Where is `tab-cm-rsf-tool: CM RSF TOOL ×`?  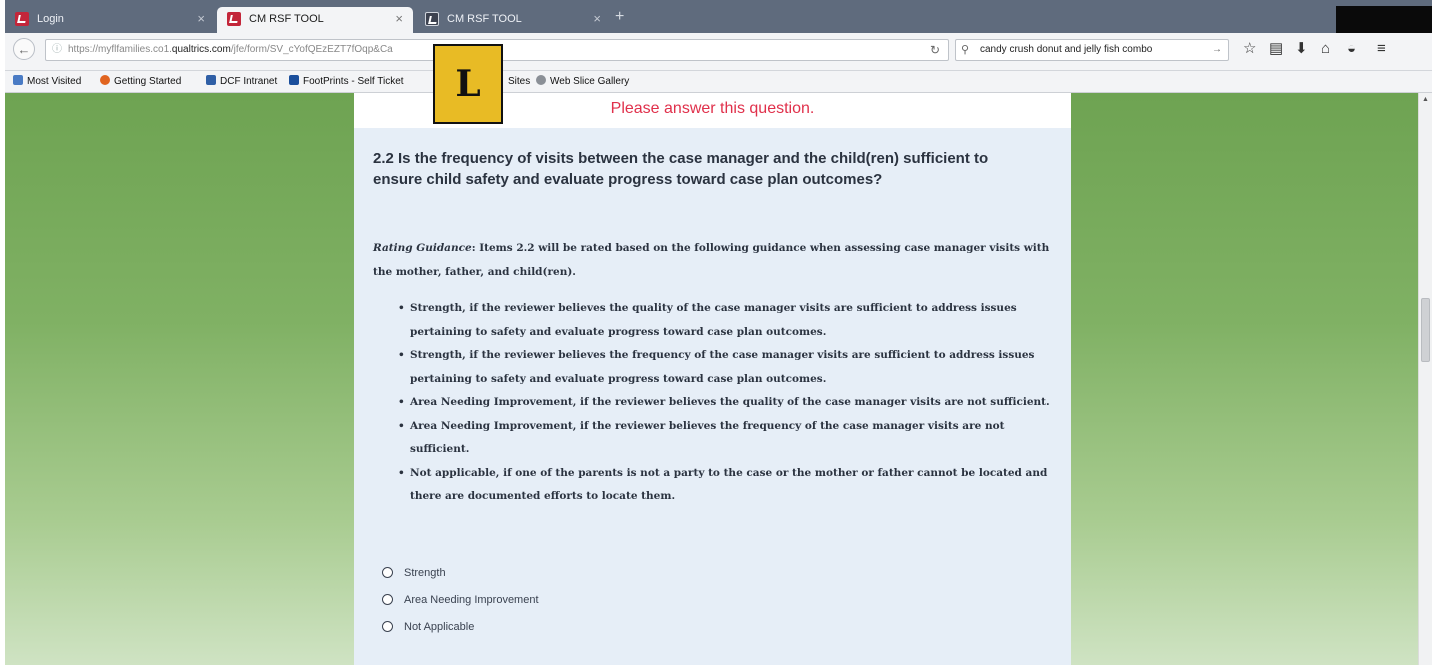 tab-cm-rsf-tool: CM RSF TOOL × is located at coordinates (513, 20).